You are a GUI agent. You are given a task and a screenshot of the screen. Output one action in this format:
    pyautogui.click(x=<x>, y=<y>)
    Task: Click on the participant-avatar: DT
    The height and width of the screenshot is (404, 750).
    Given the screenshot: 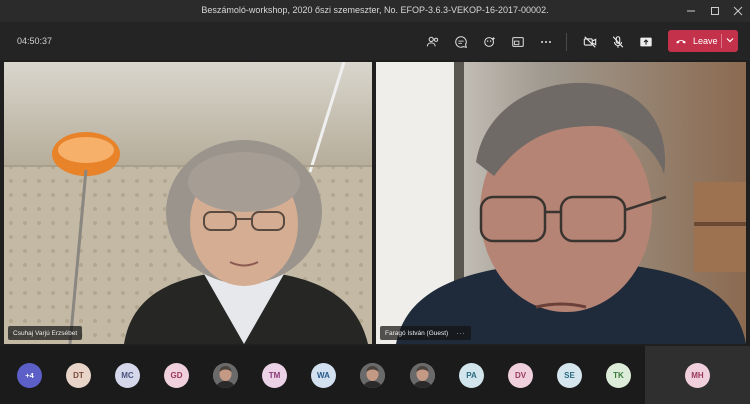 What is the action you would take?
    pyautogui.click(x=78, y=375)
    